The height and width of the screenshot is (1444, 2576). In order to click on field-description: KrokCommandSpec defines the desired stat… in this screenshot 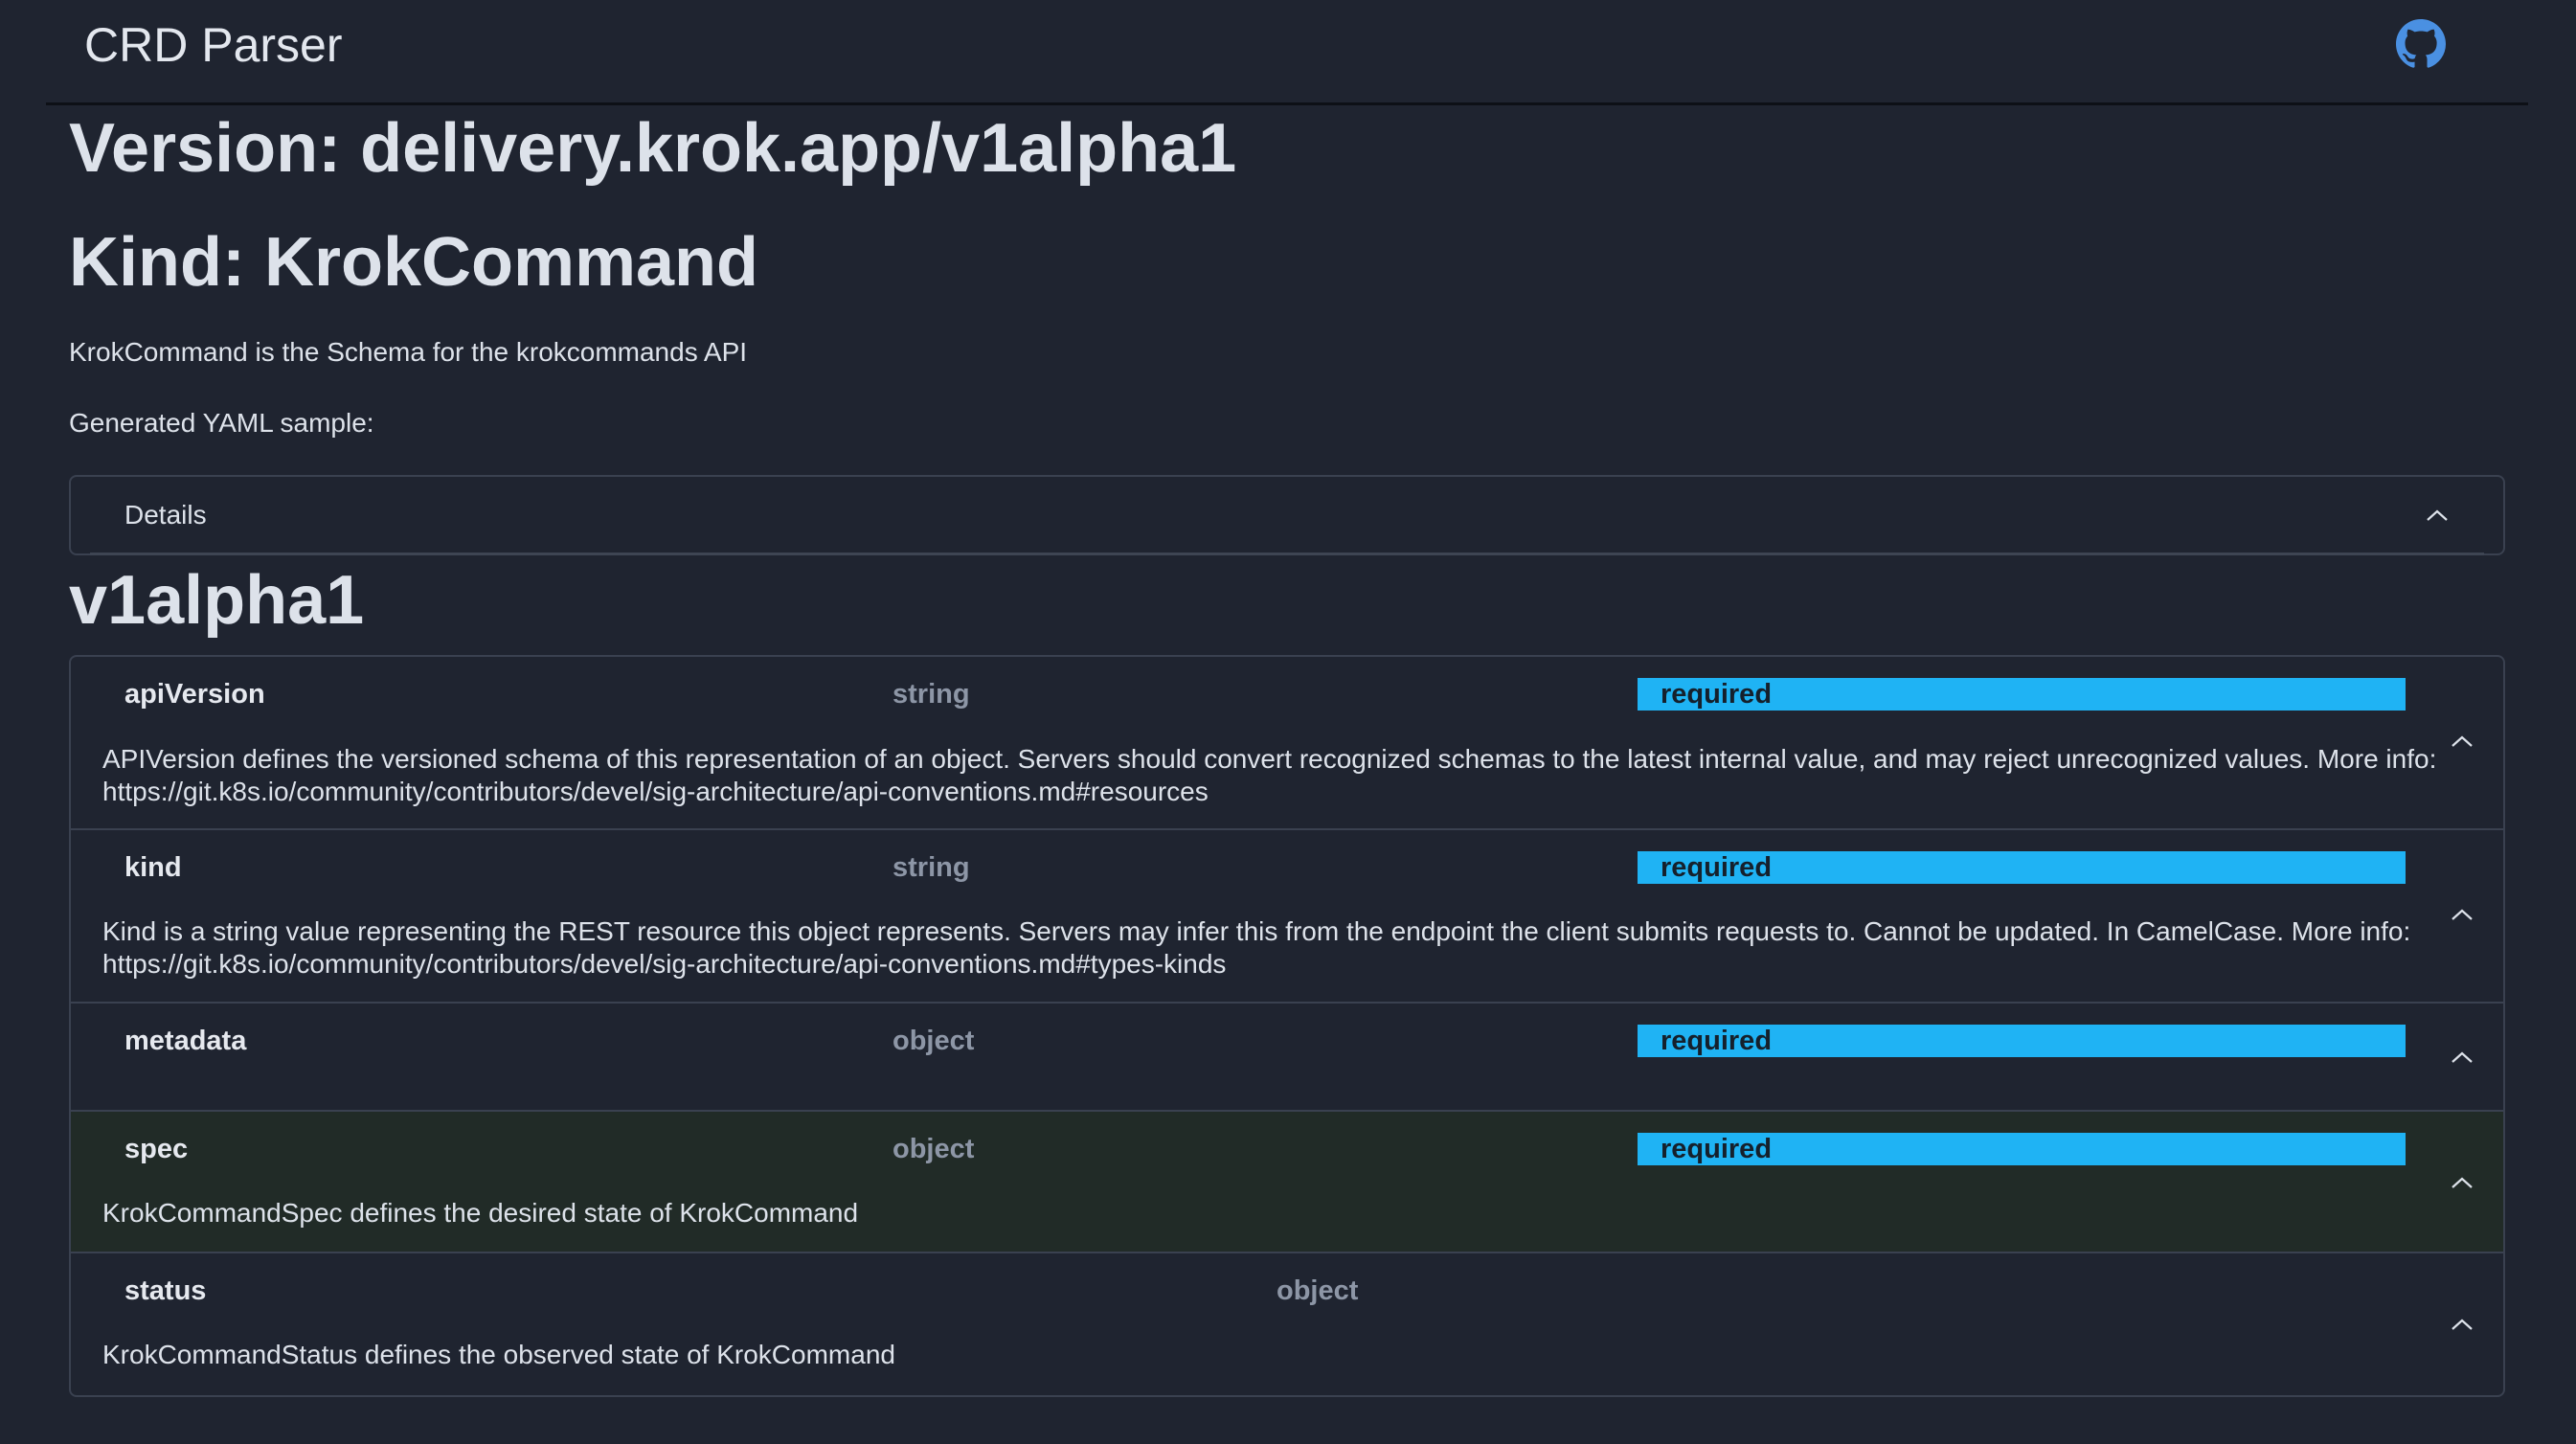, I will do `click(480, 1213)`.